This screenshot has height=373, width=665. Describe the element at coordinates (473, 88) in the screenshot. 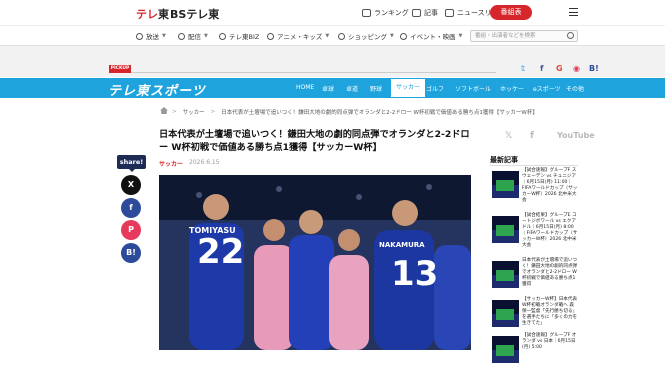

I see `category-softball: ソフトボール` at that location.